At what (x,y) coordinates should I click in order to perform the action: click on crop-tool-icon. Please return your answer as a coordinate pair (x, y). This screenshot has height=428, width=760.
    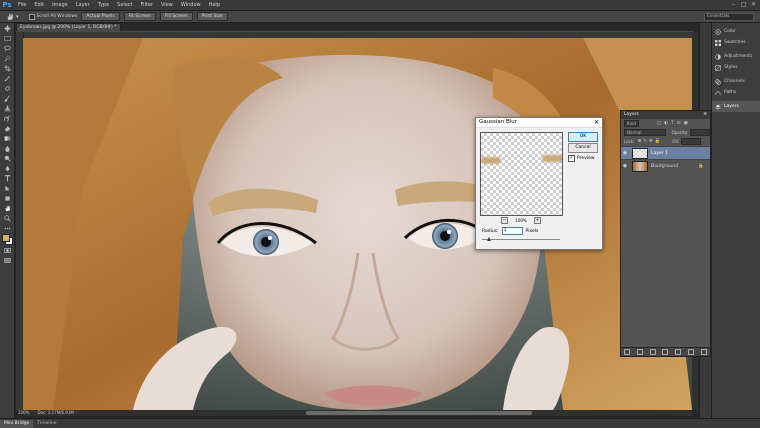
    Looking at the image, I should click on (7, 68).